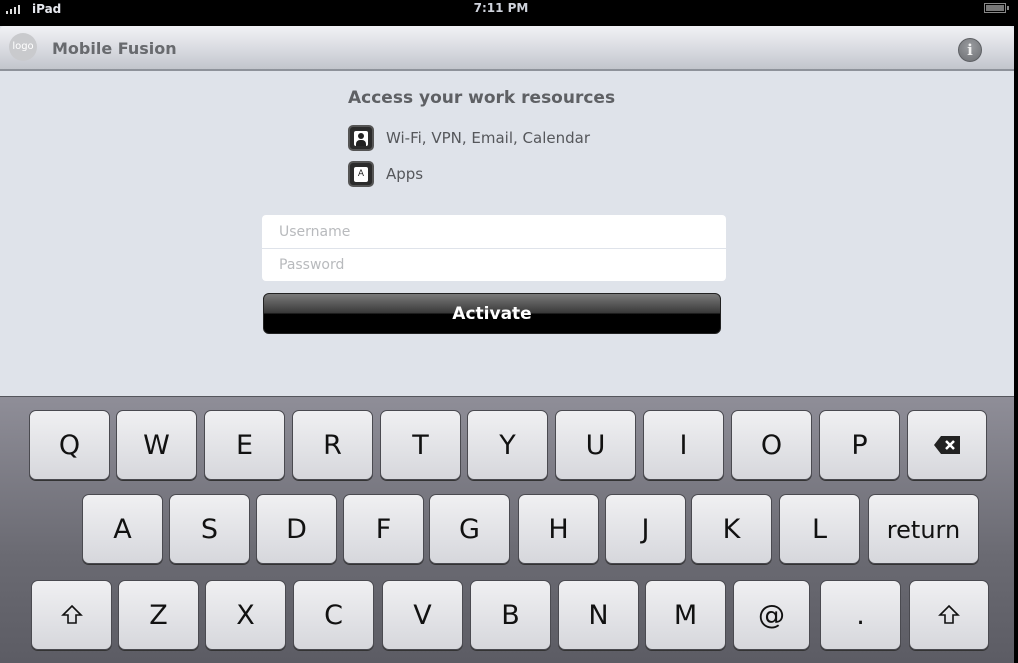 The width and height of the screenshot is (1018, 663). I want to click on key-c: C, so click(333, 615).